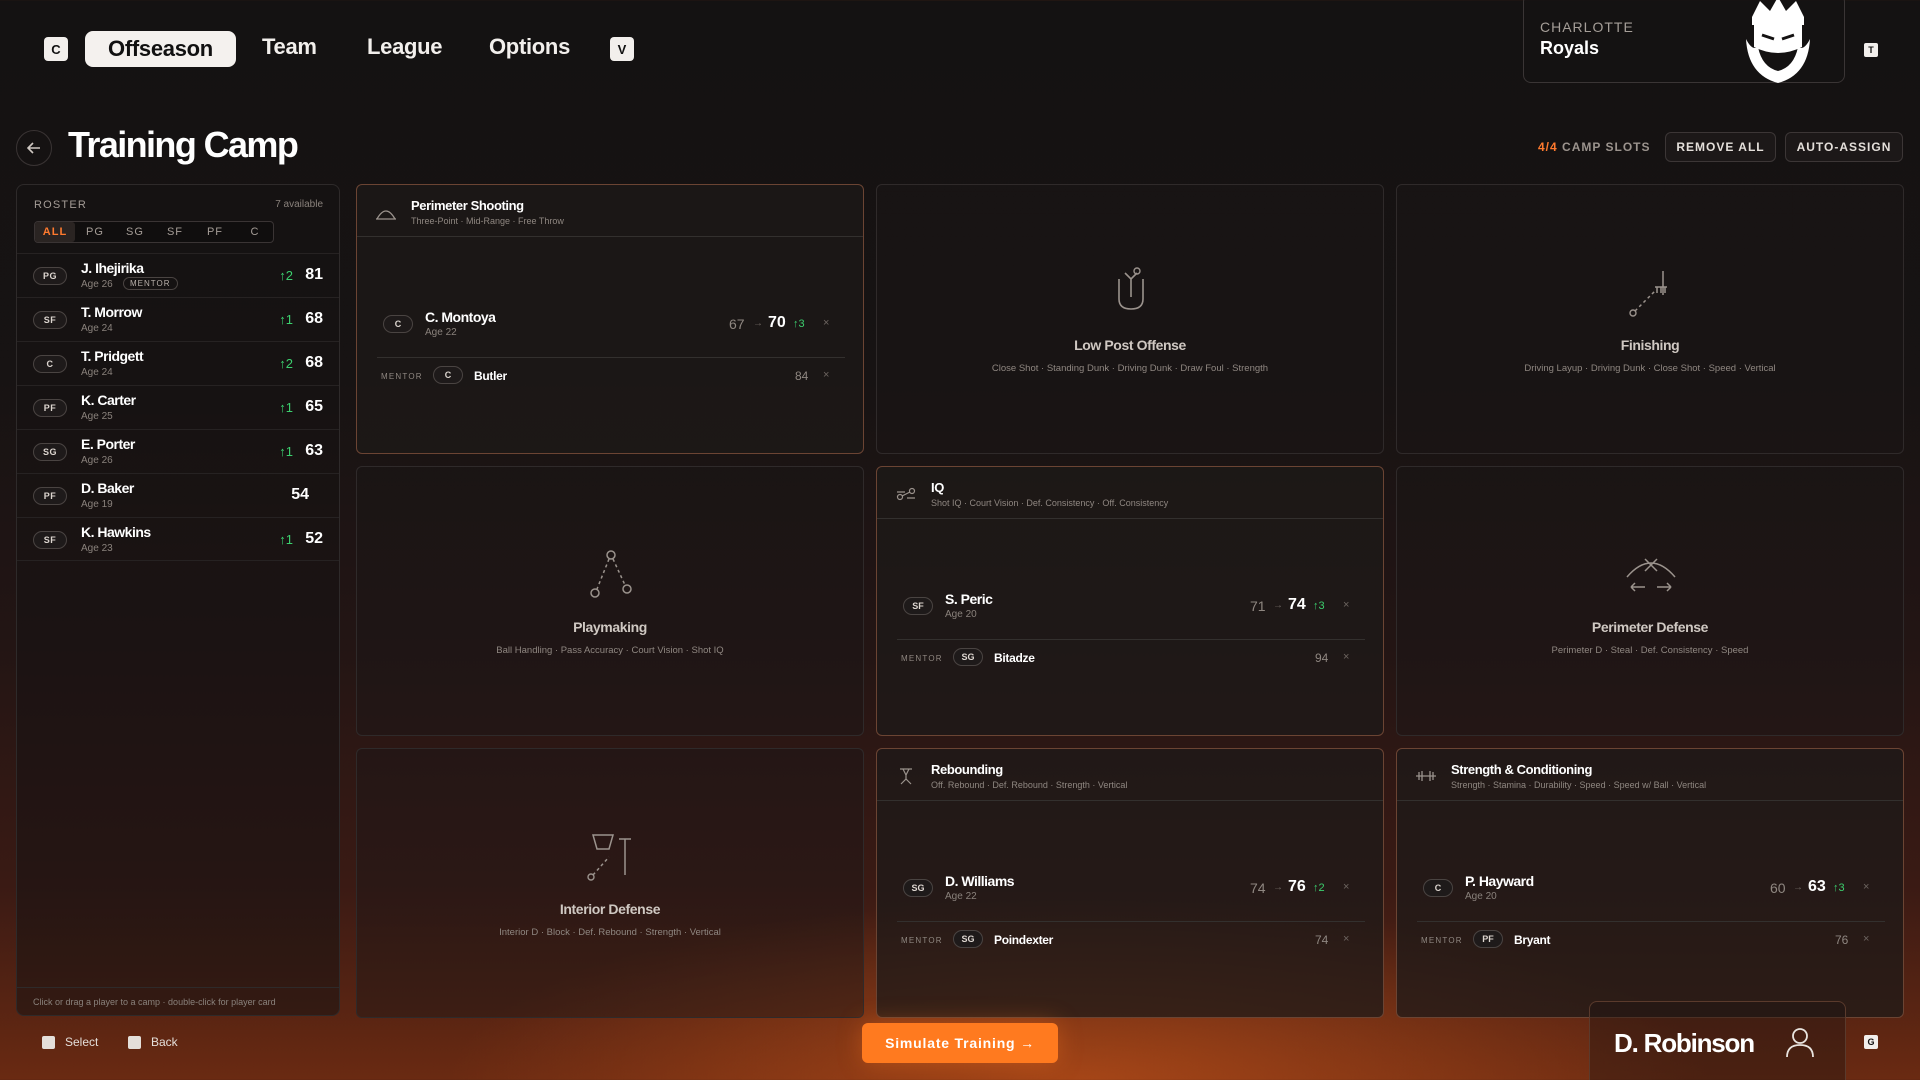  Describe the element at coordinates (1130, 345) in the screenshot. I see `camp-title: Low Post Offense` at that location.